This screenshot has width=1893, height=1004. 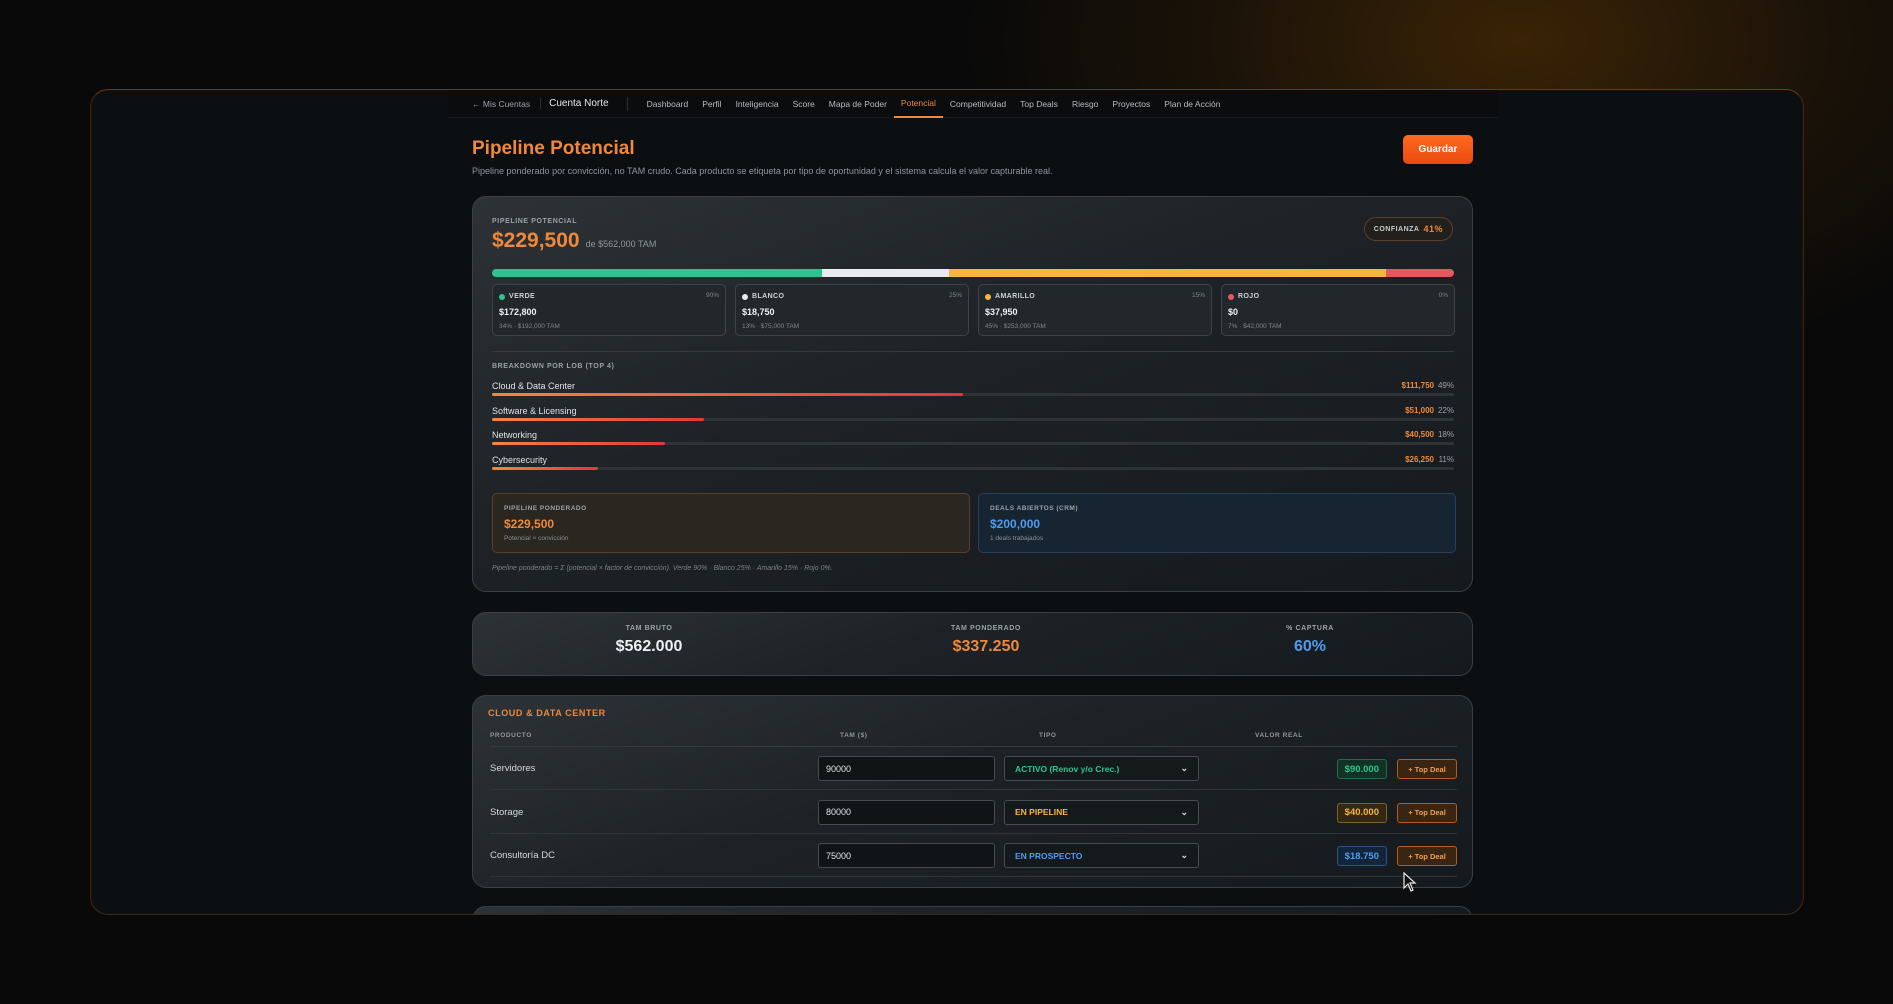 I want to click on bucket-value: $18,750, so click(x=758, y=312).